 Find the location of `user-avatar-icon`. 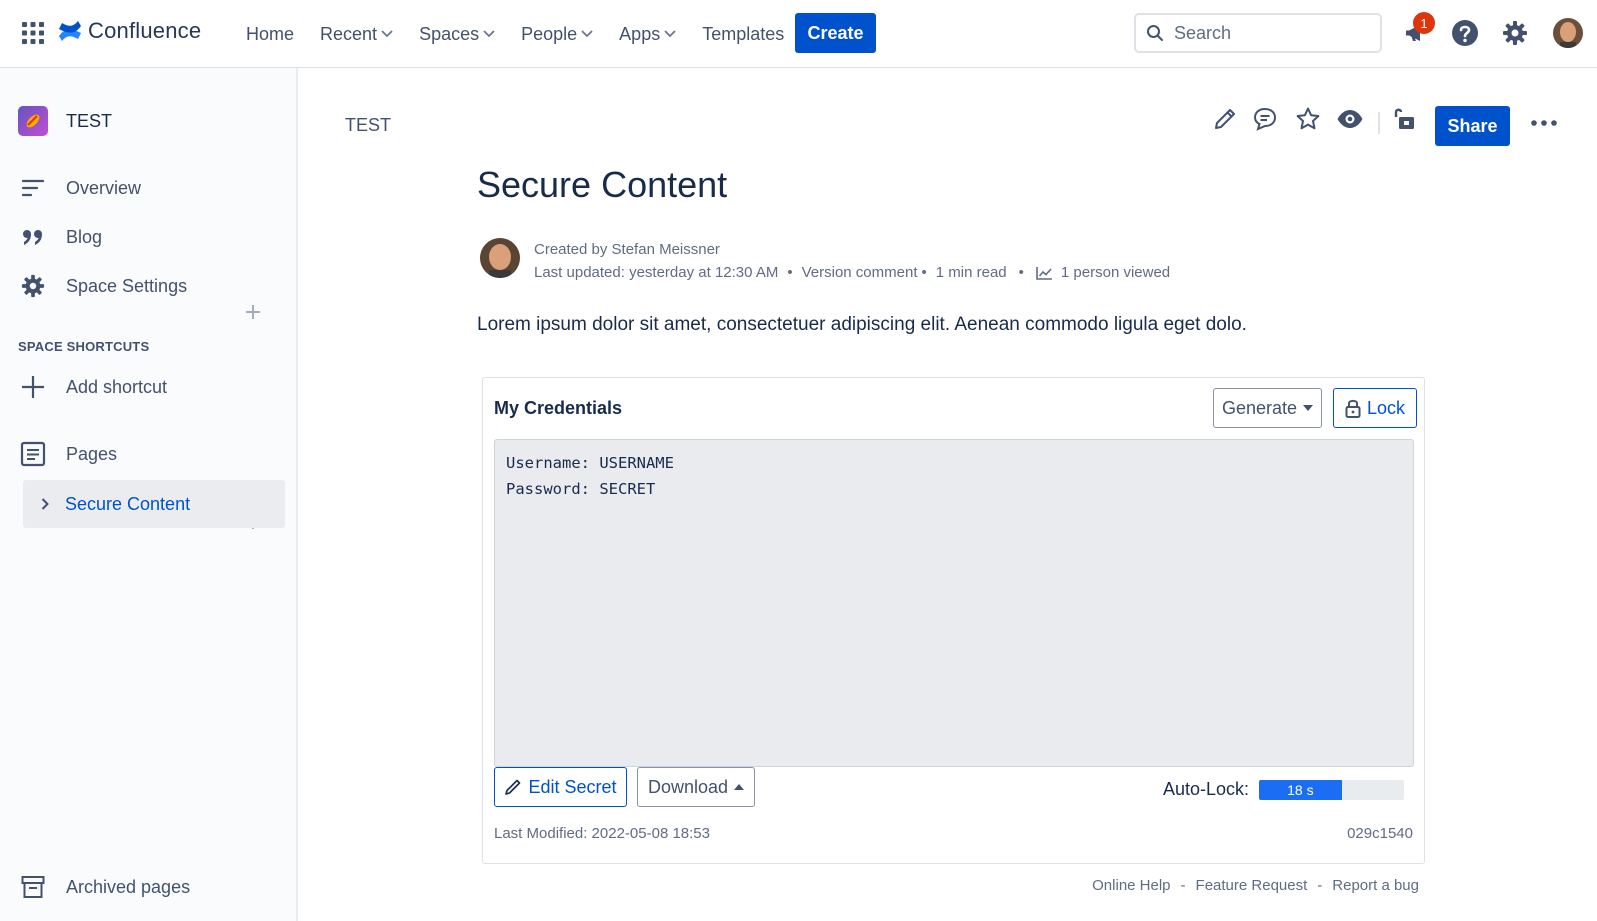

user-avatar-icon is located at coordinates (1568, 33).